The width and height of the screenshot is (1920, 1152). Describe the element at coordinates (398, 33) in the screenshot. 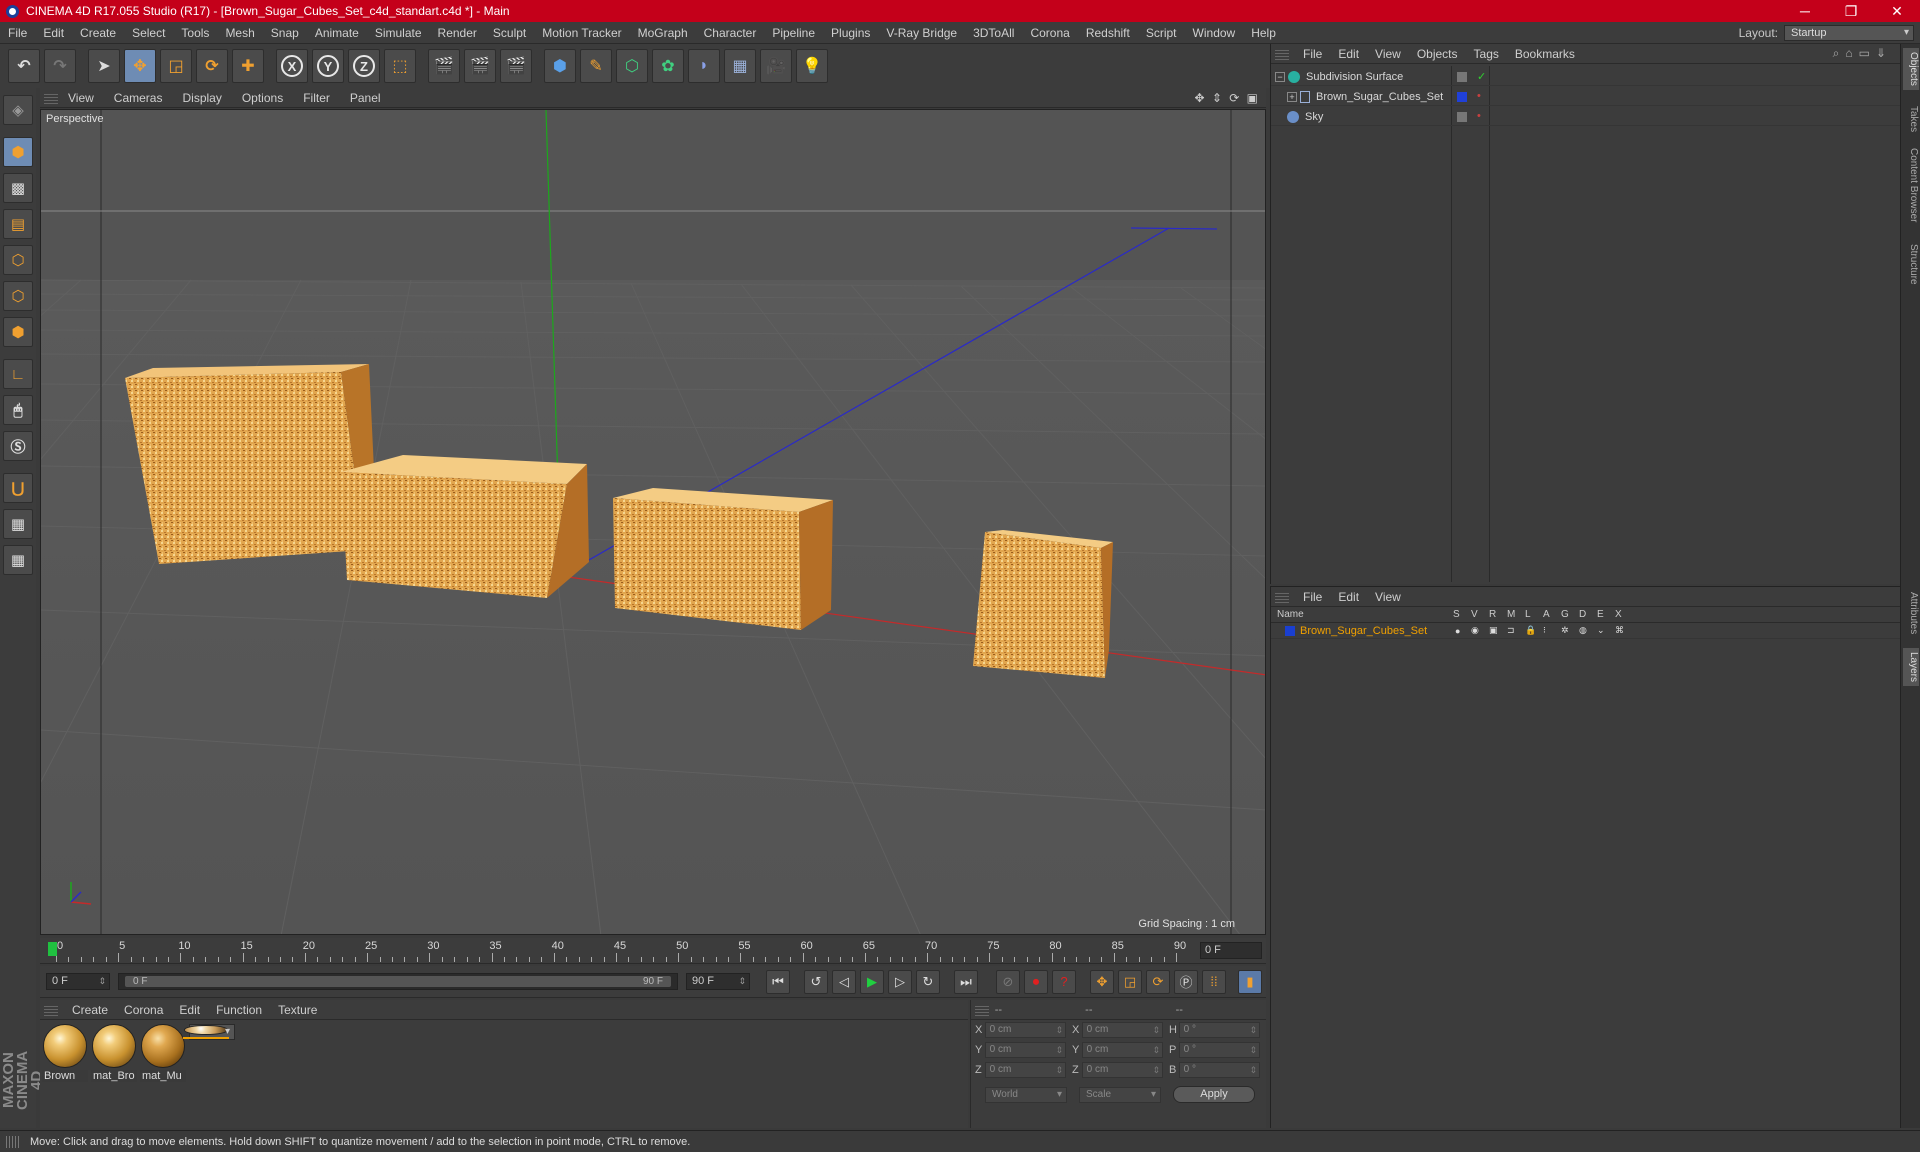

I see `menu-simulate: Simulate` at that location.